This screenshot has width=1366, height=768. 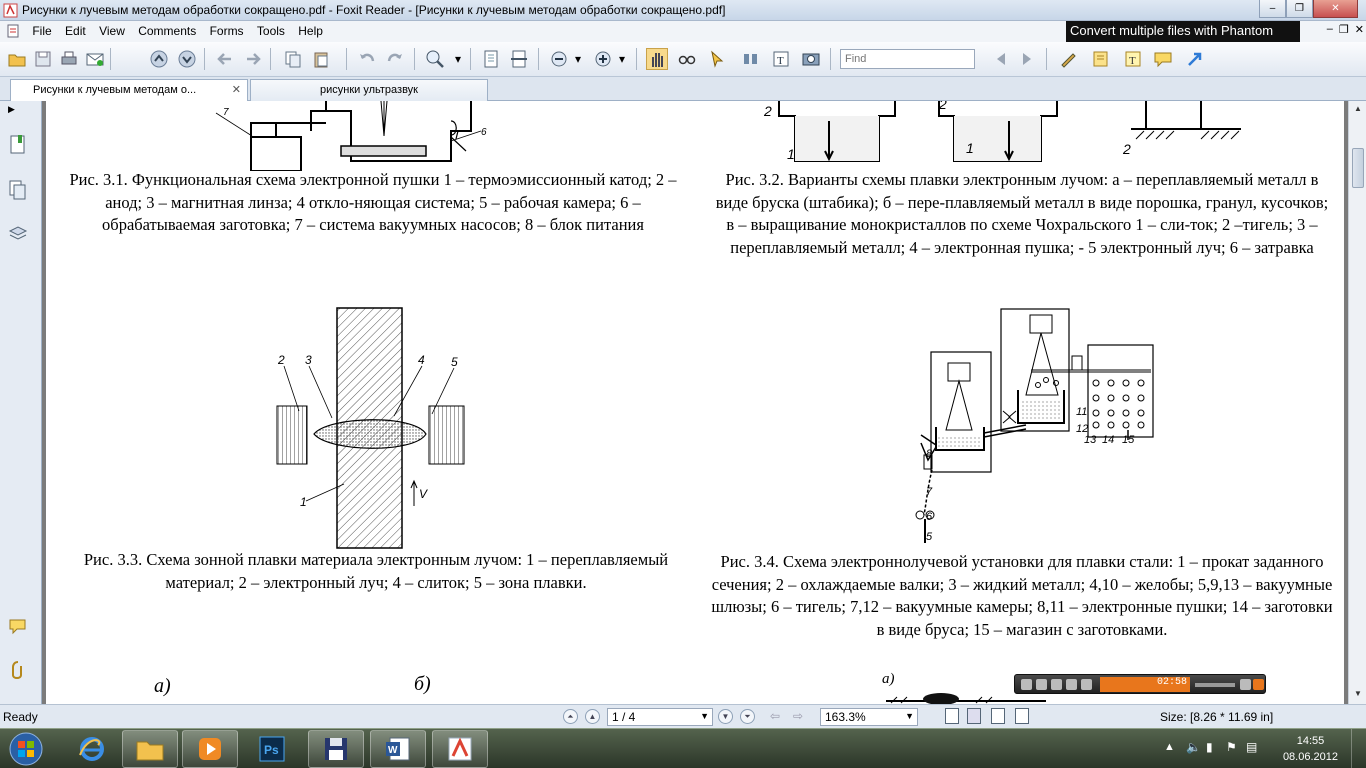 What do you see at coordinates (227, 31) in the screenshot?
I see `menu-forms: Forms` at bounding box center [227, 31].